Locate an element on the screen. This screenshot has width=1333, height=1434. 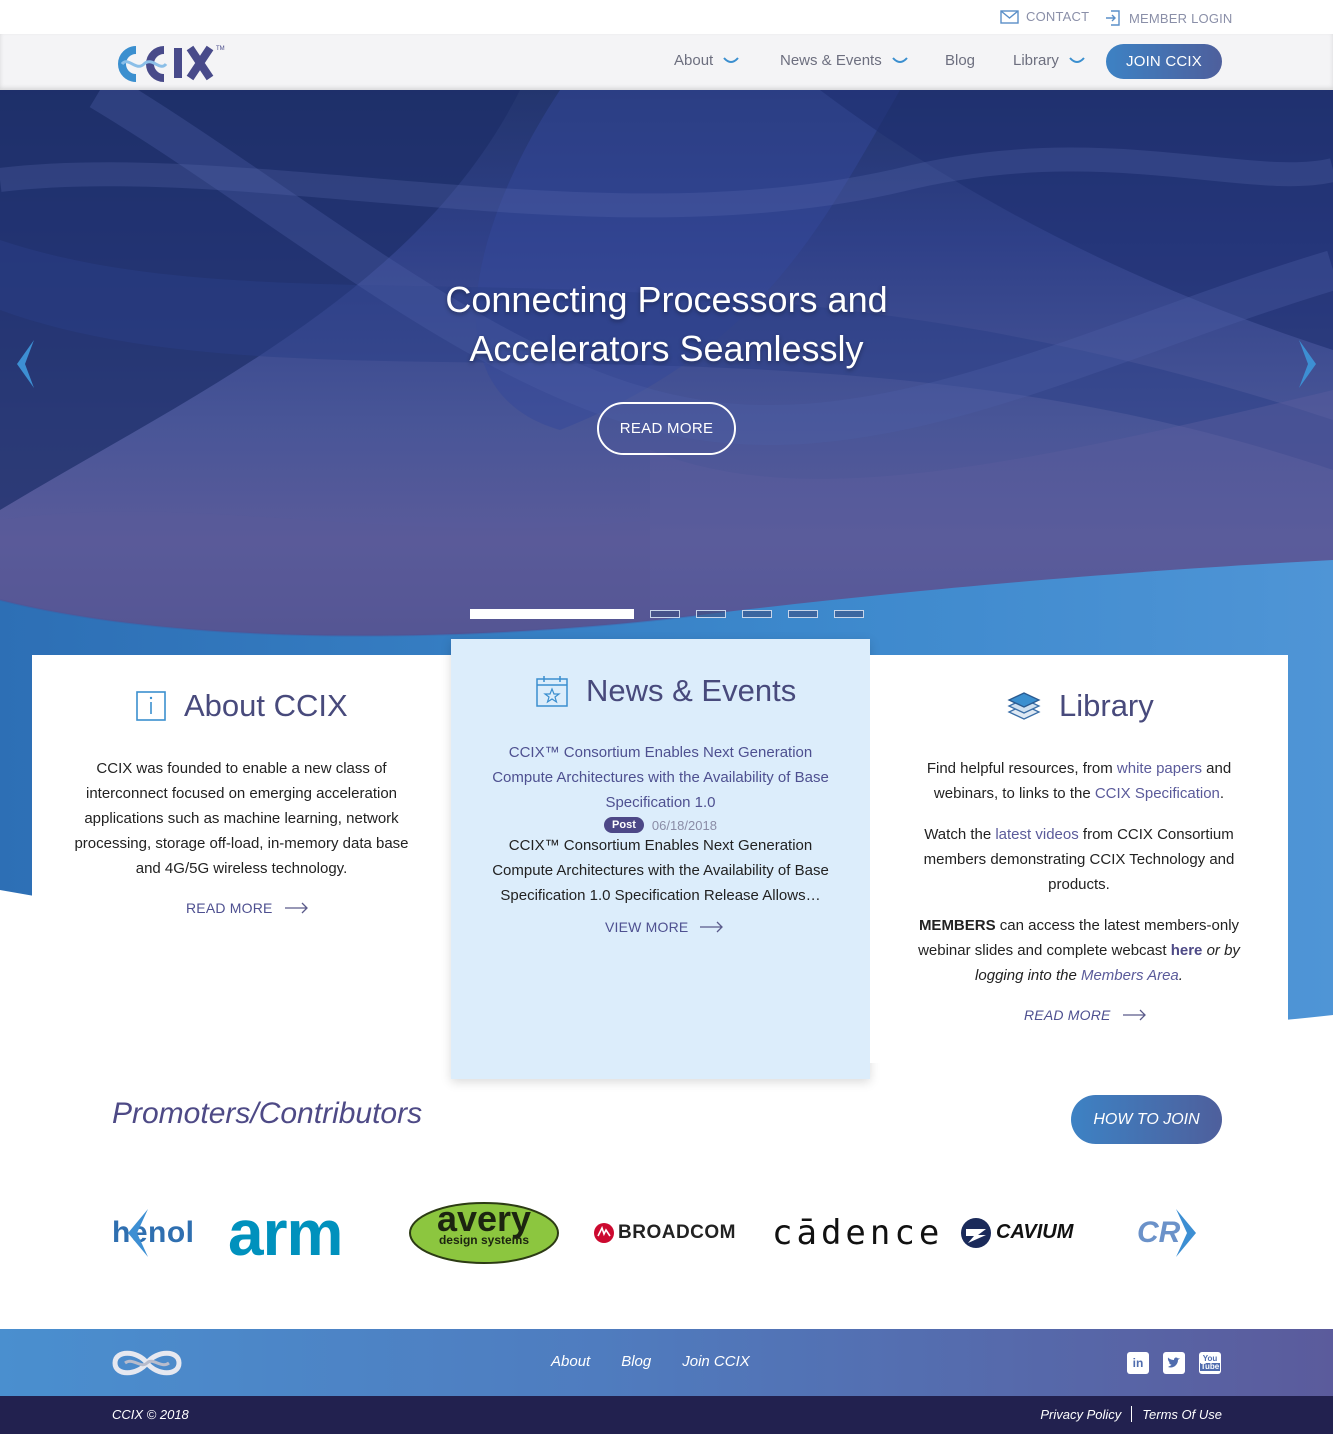
ccix-specification-link: CCIX Specification is located at coordinates (1157, 793).